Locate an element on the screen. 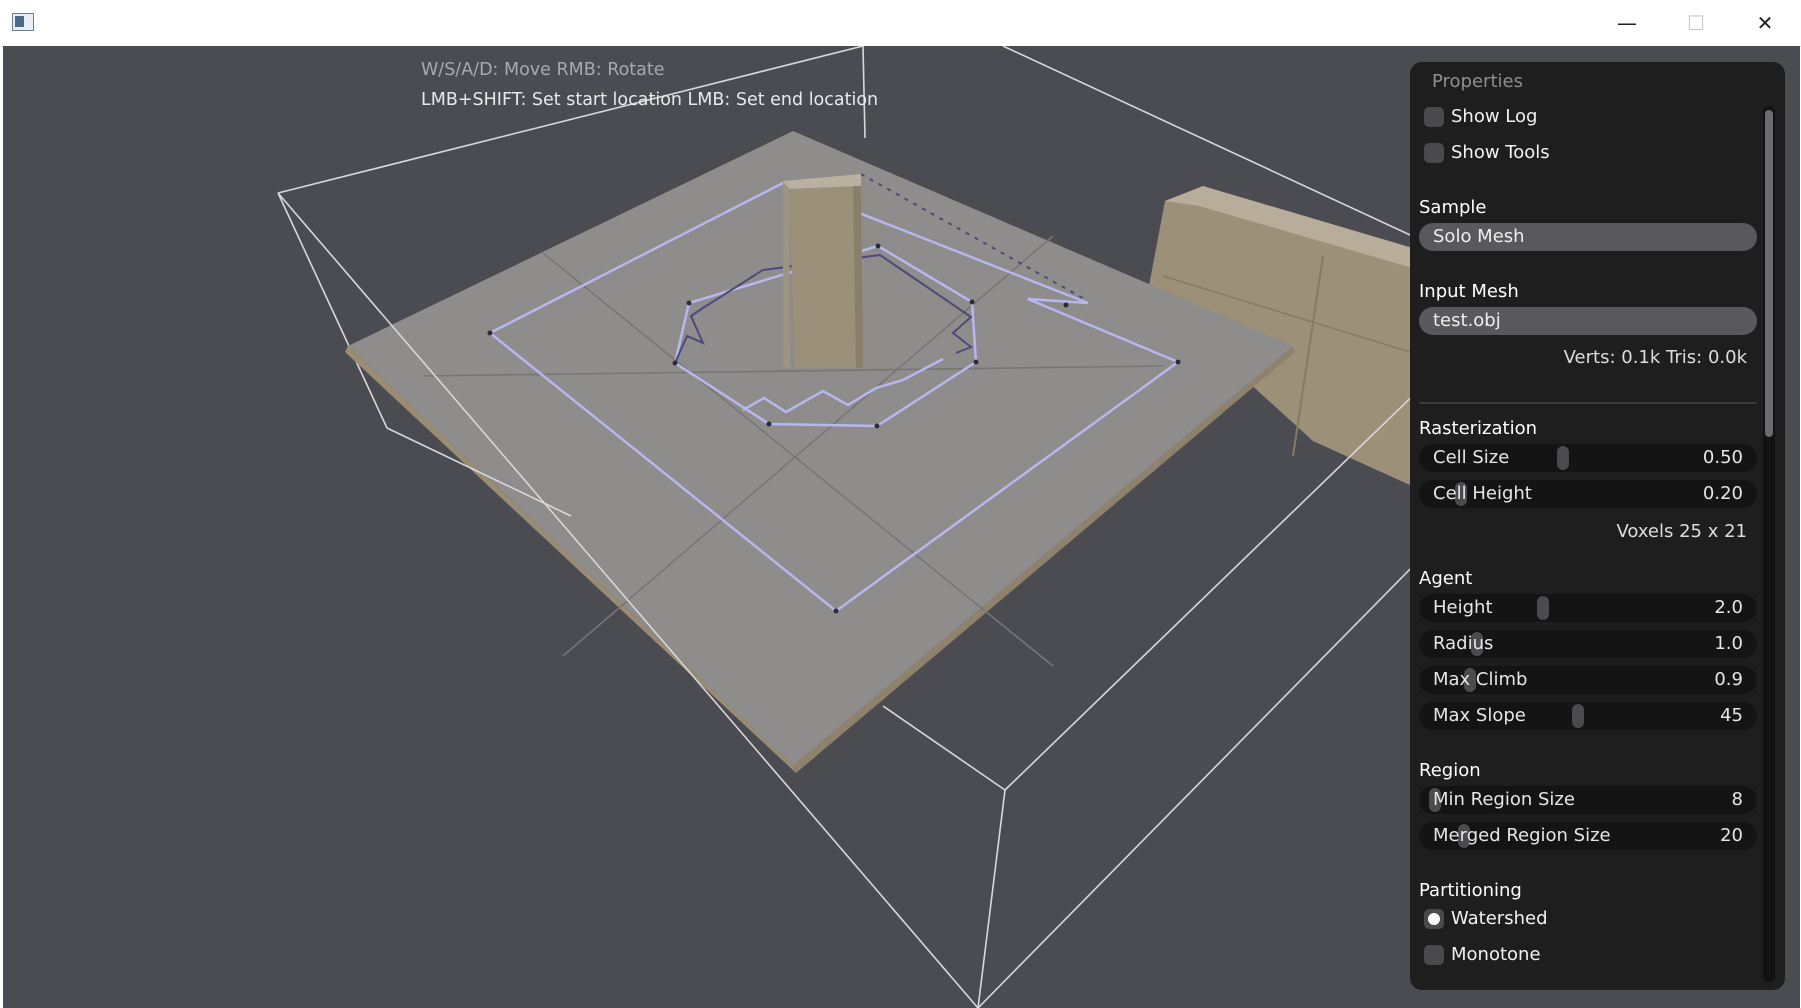 The width and height of the screenshot is (1801, 1008). divider is located at coordinates (1588, 403).